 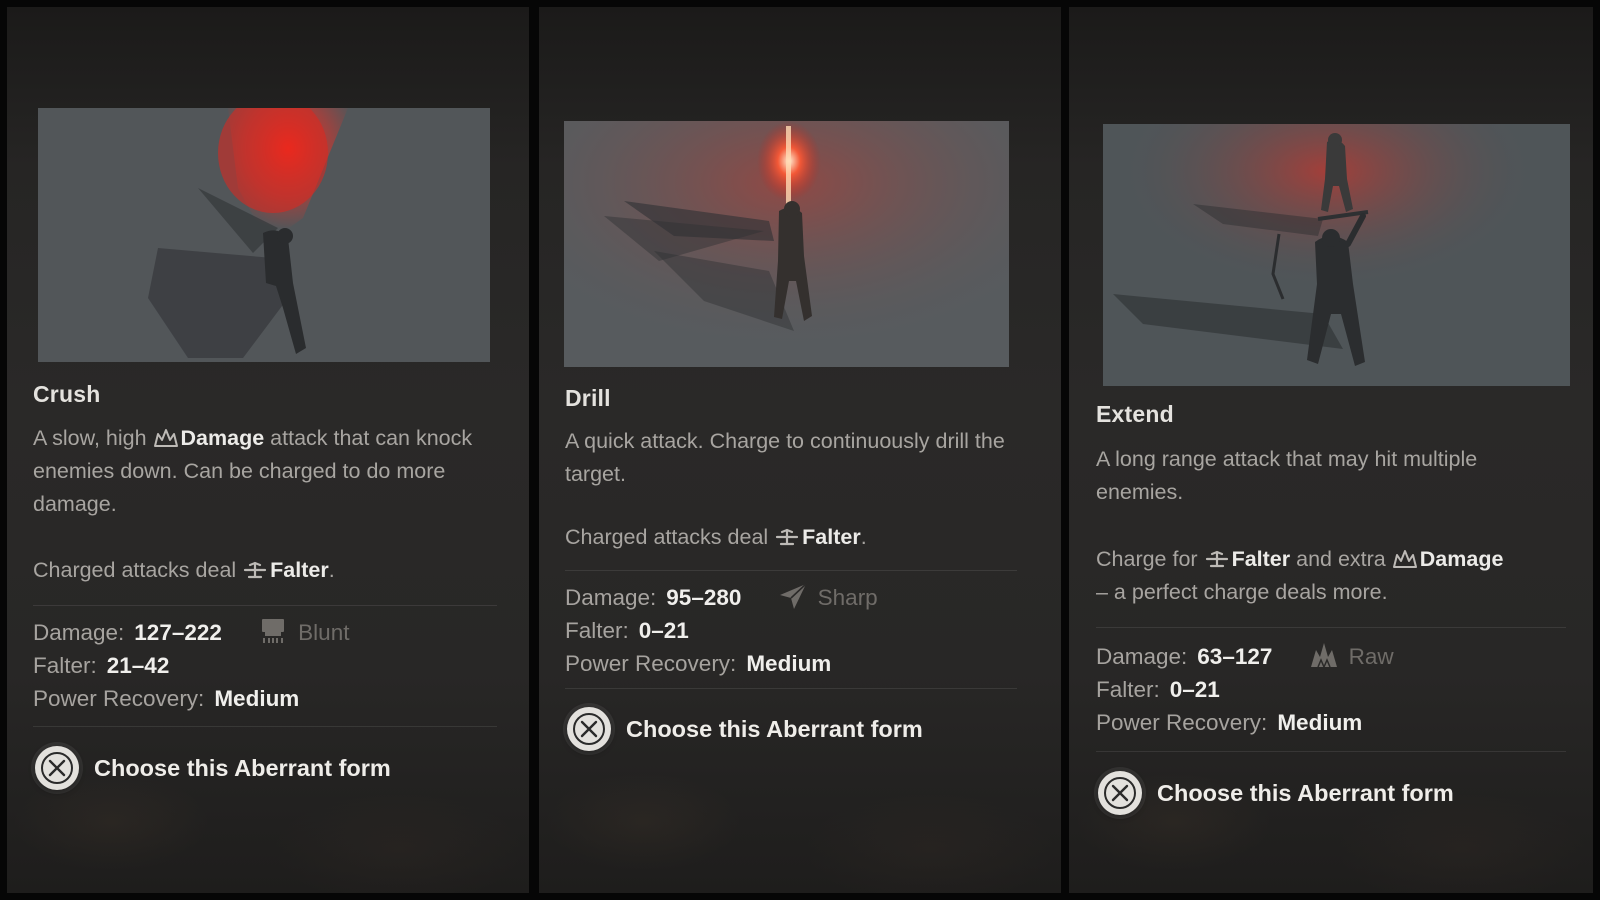 What do you see at coordinates (67, 394) in the screenshot?
I see `form-title: Crush` at bounding box center [67, 394].